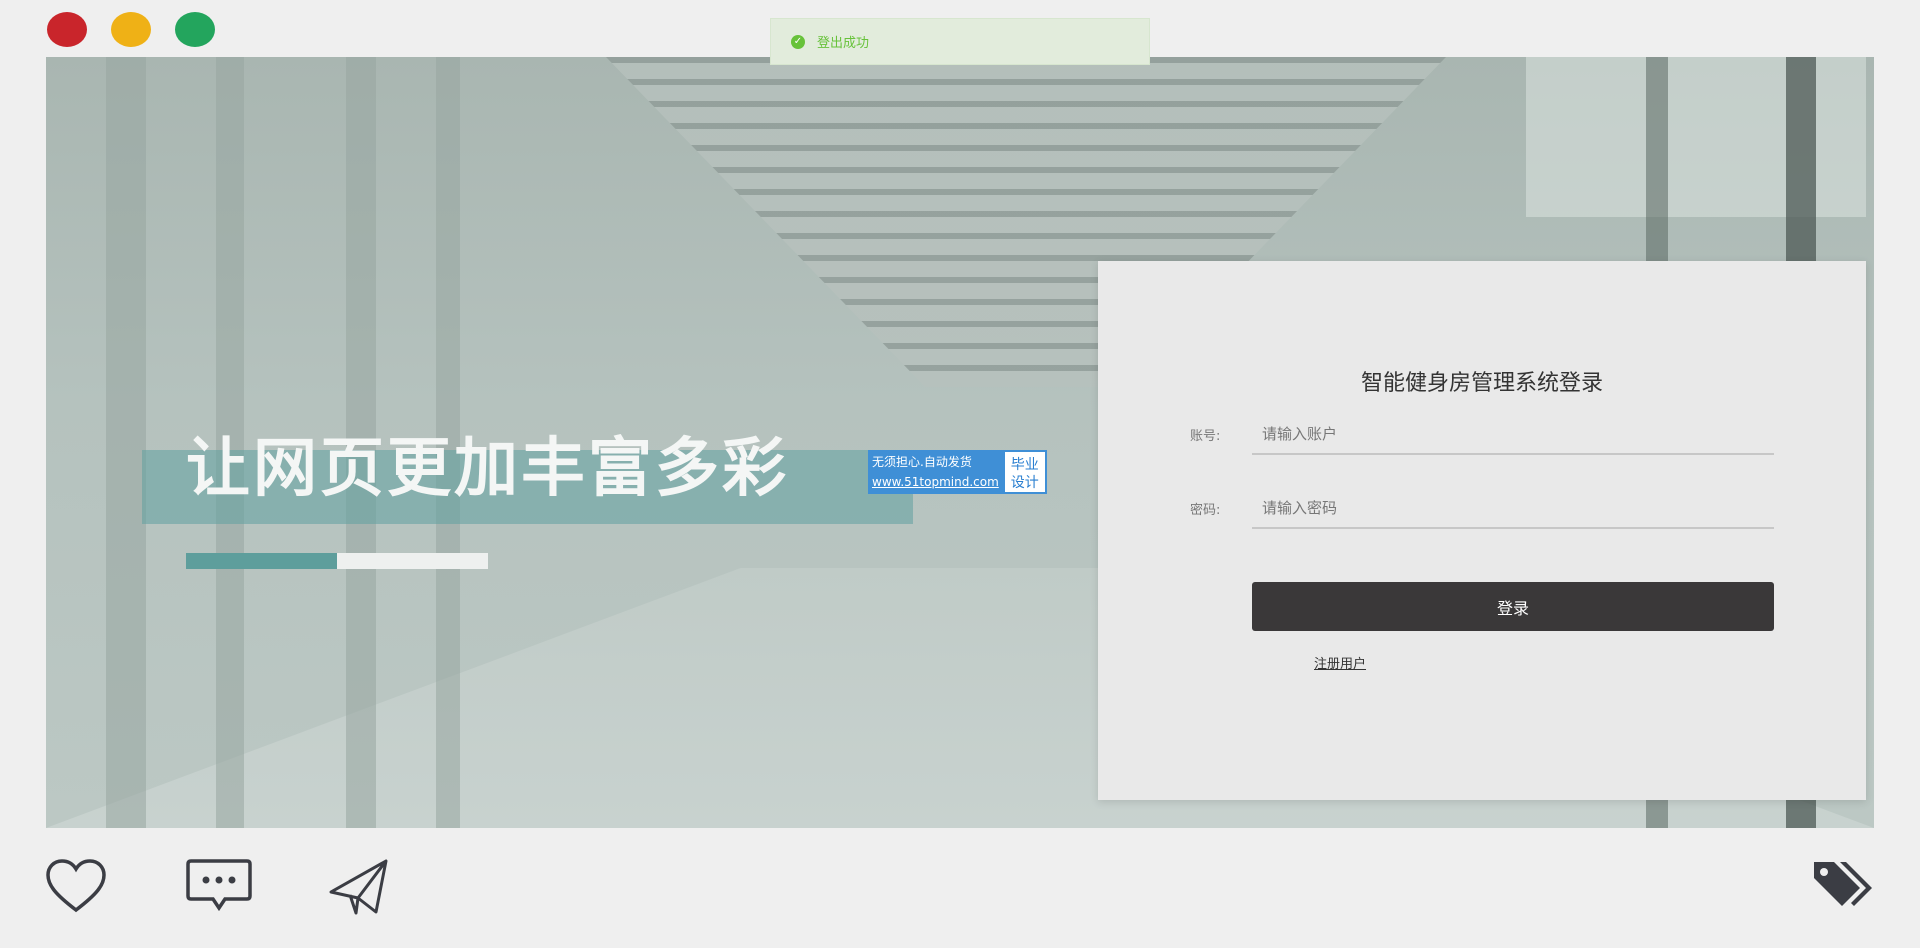  I want to click on password-input, so click(1513, 509).